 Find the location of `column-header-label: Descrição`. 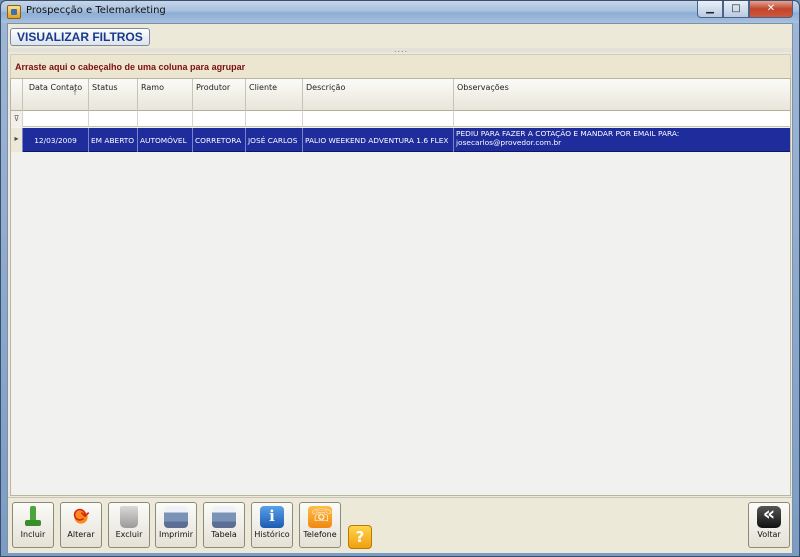

column-header-label: Descrição is located at coordinates (326, 87).